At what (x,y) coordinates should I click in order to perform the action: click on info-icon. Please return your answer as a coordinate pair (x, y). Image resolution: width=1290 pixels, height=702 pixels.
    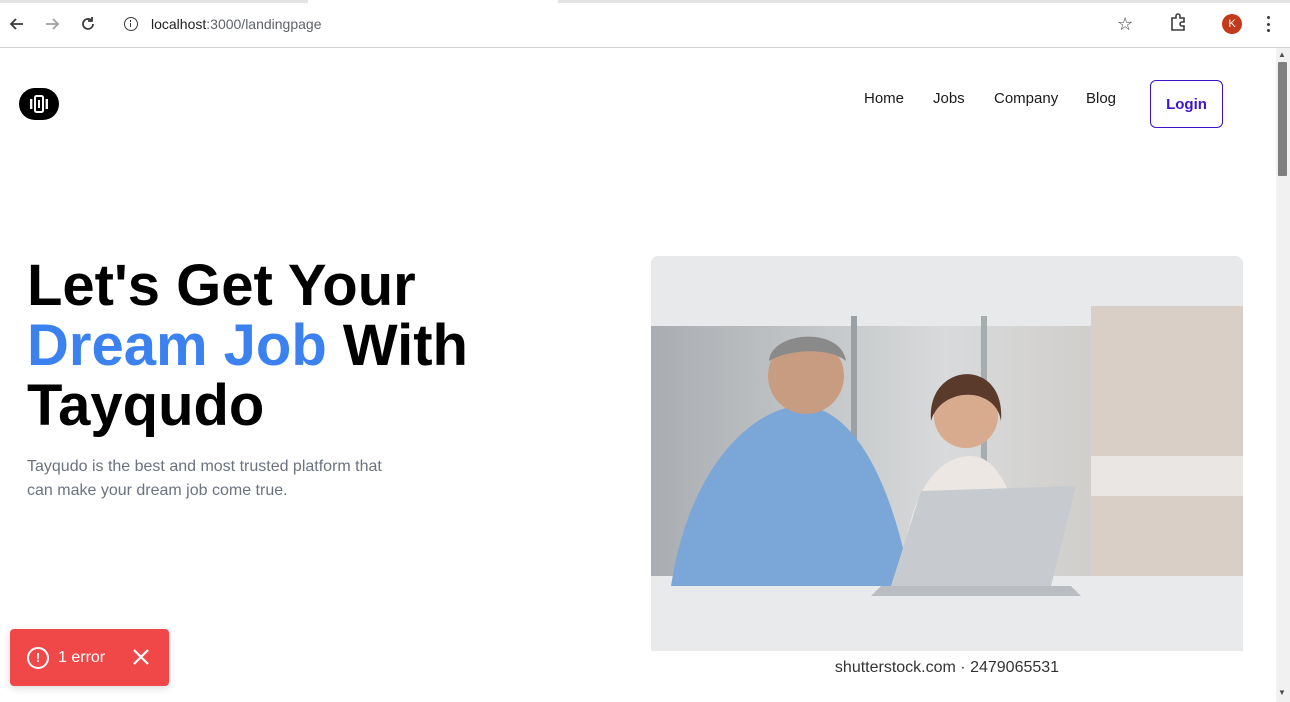
    Looking at the image, I should click on (131, 24).